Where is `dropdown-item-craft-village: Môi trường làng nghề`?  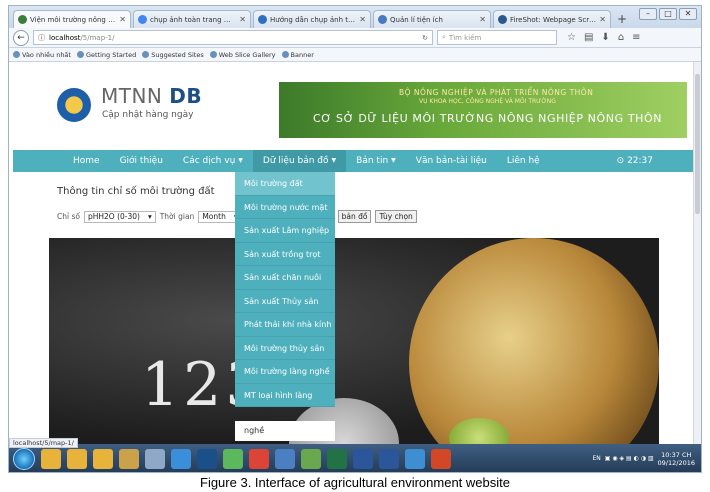 dropdown-item-craft-village: Môi trường làng nghề is located at coordinates (285, 372).